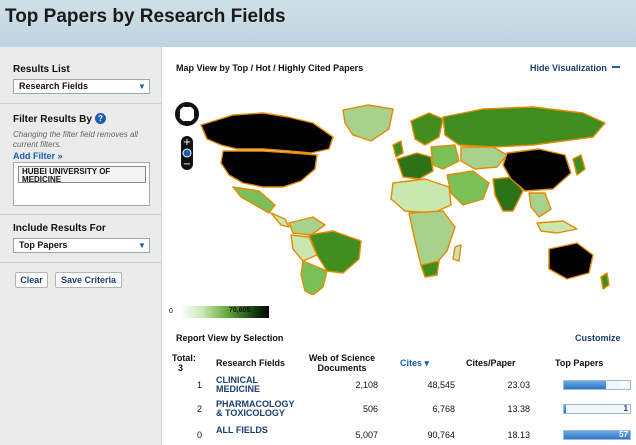  Describe the element at coordinates (257, 430) in the screenshot. I see `research-field-link: ALL FIELDS` at that location.